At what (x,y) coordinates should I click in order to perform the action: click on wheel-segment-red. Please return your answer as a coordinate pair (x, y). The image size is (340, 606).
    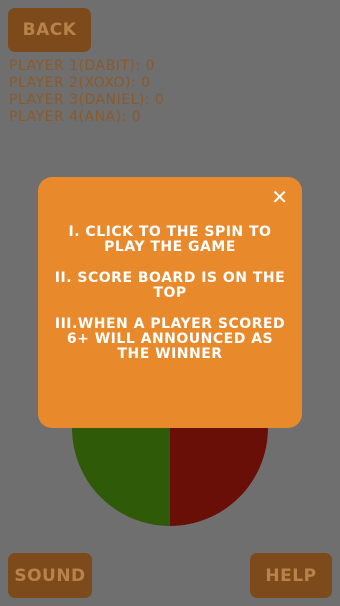
    Looking at the image, I should click on (219, 477).